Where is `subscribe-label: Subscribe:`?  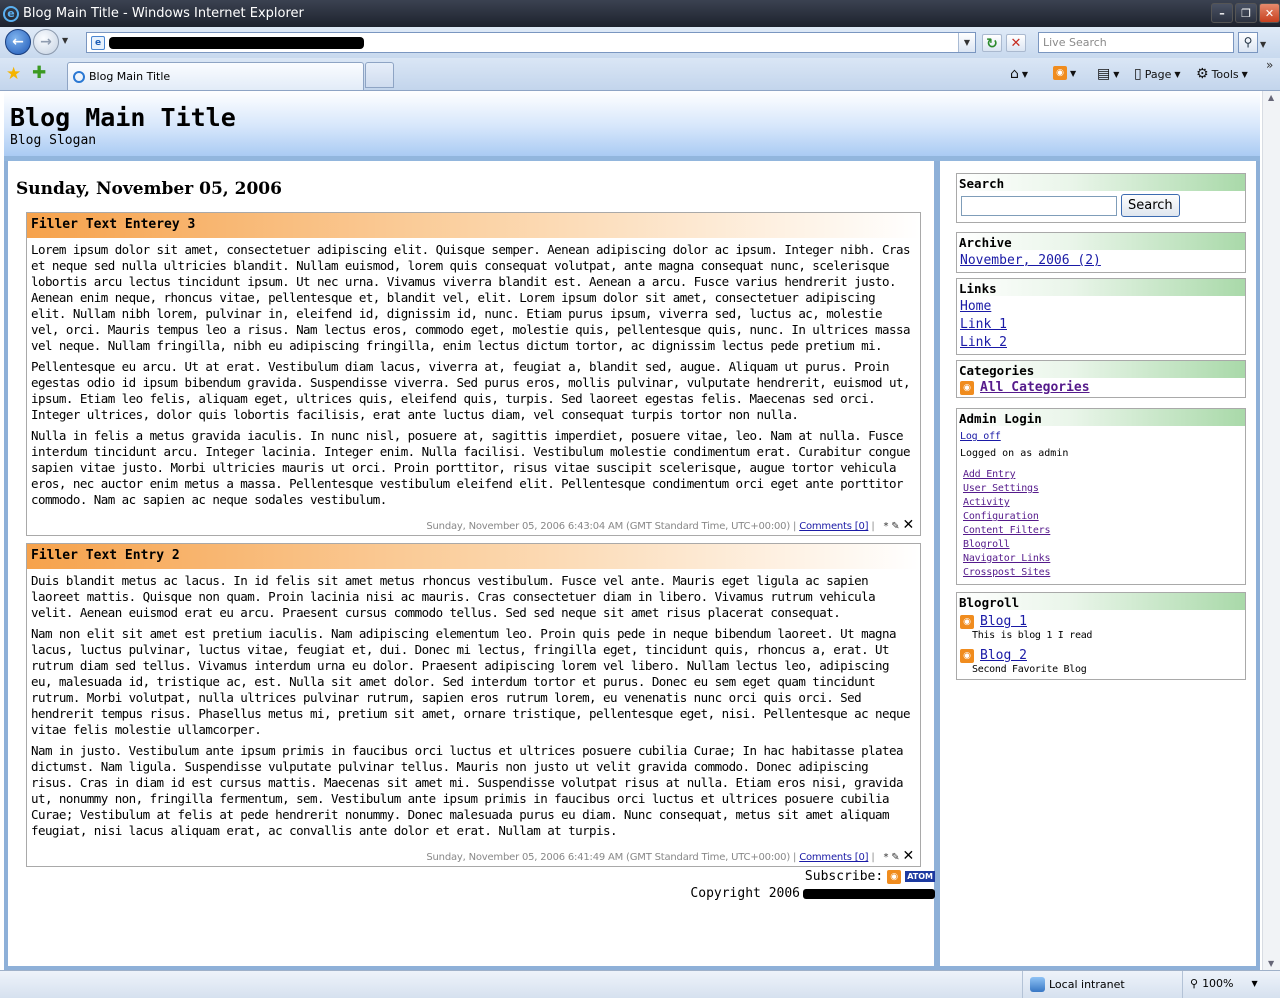
subscribe-label: Subscribe: is located at coordinates (844, 876).